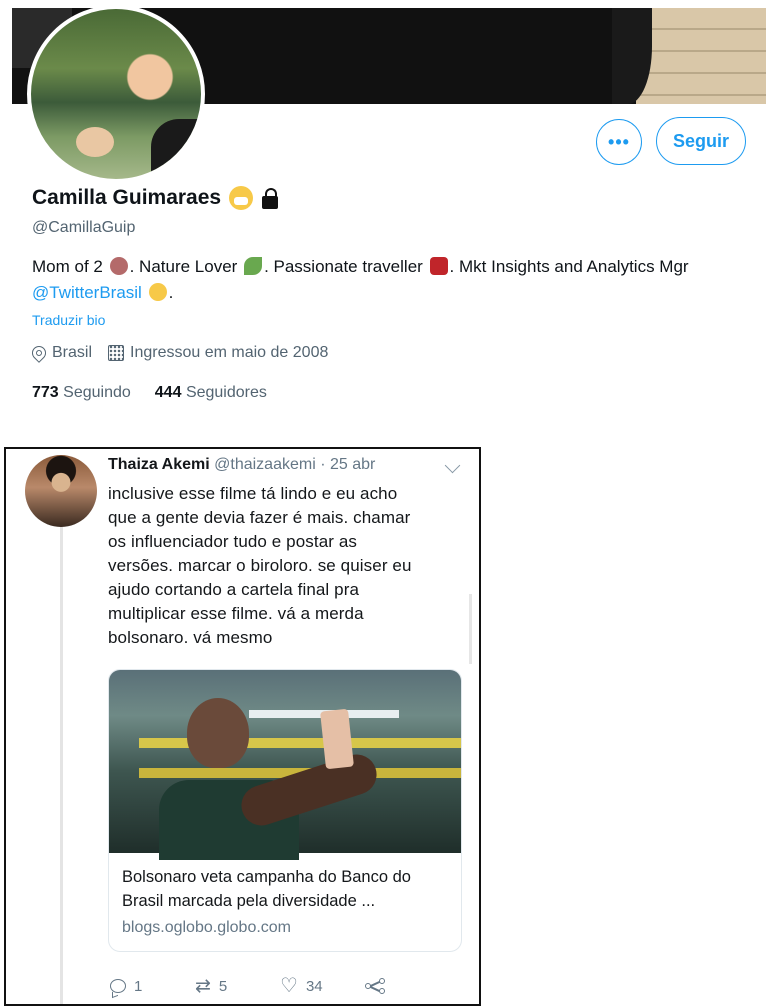 This screenshot has height=1006, width=773. I want to click on location-item: Brasil, so click(61, 353).